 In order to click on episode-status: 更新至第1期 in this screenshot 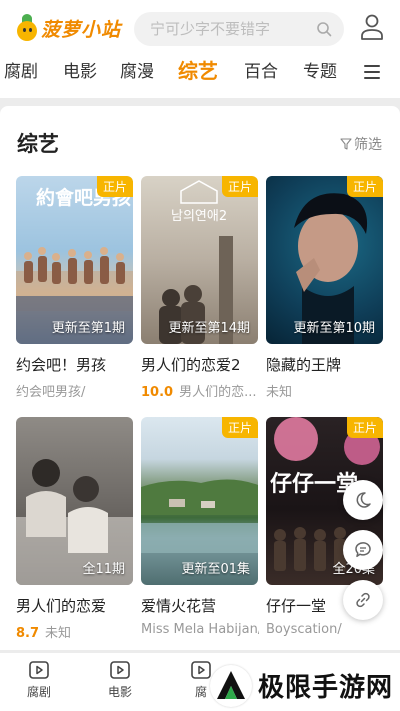, I will do `click(88, 328)`.